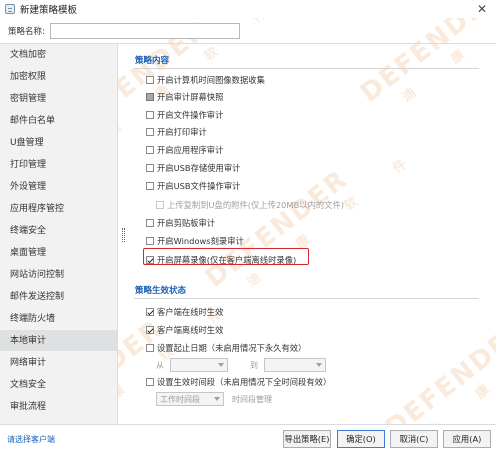  I want to click on offline-effective-option: 客户端离线时生效, so click(184, 330).